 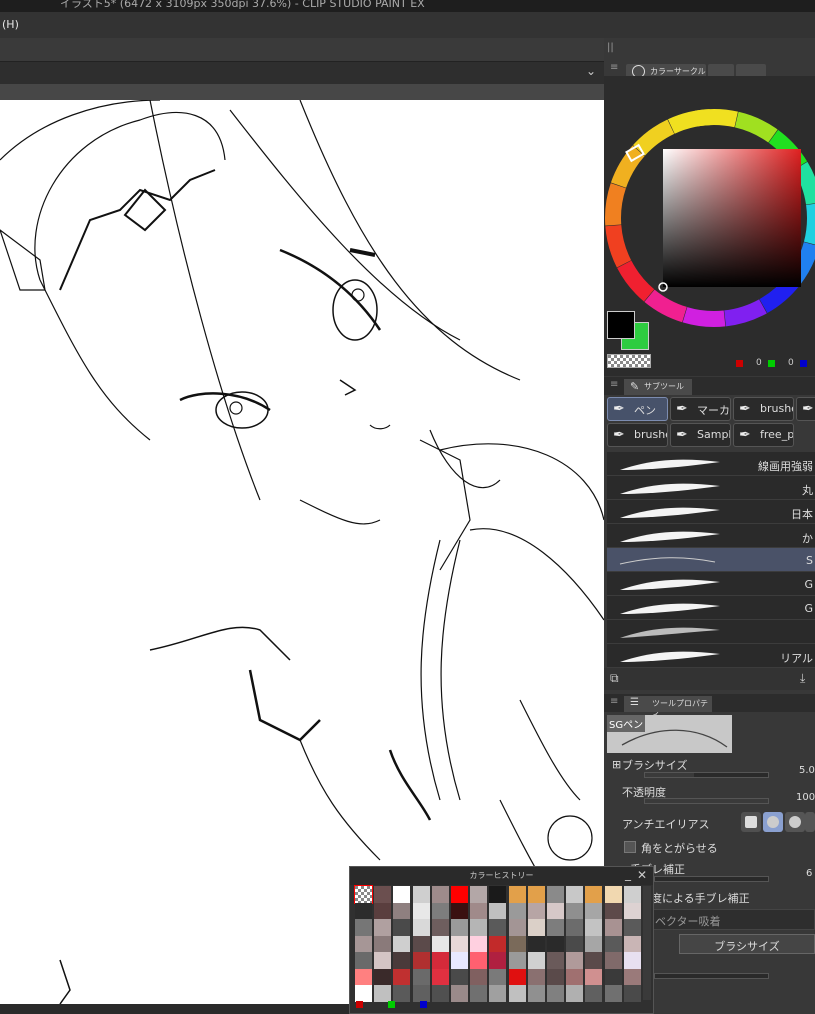 I want to click on extra-slider, so click(x=711, y=976).